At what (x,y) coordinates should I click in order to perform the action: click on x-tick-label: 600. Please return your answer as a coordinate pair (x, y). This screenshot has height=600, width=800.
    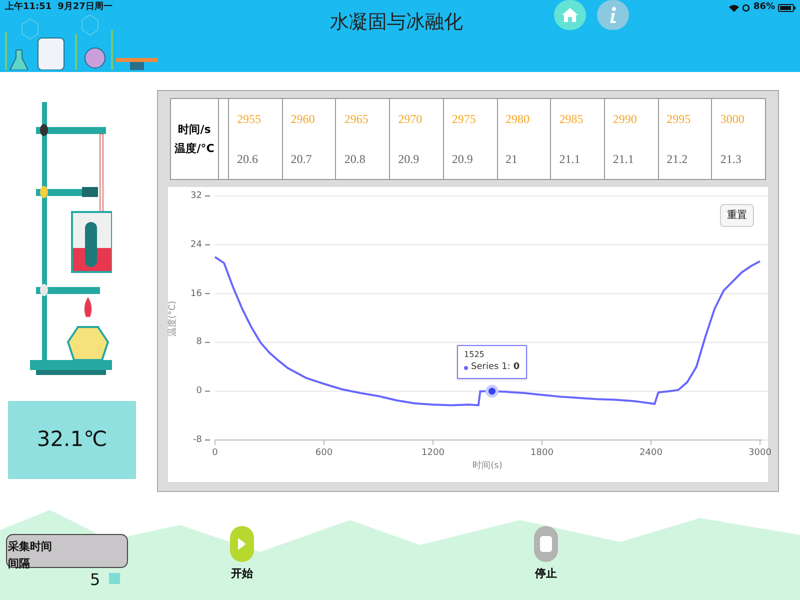
    Looking at the image, I should click on (324, 453).